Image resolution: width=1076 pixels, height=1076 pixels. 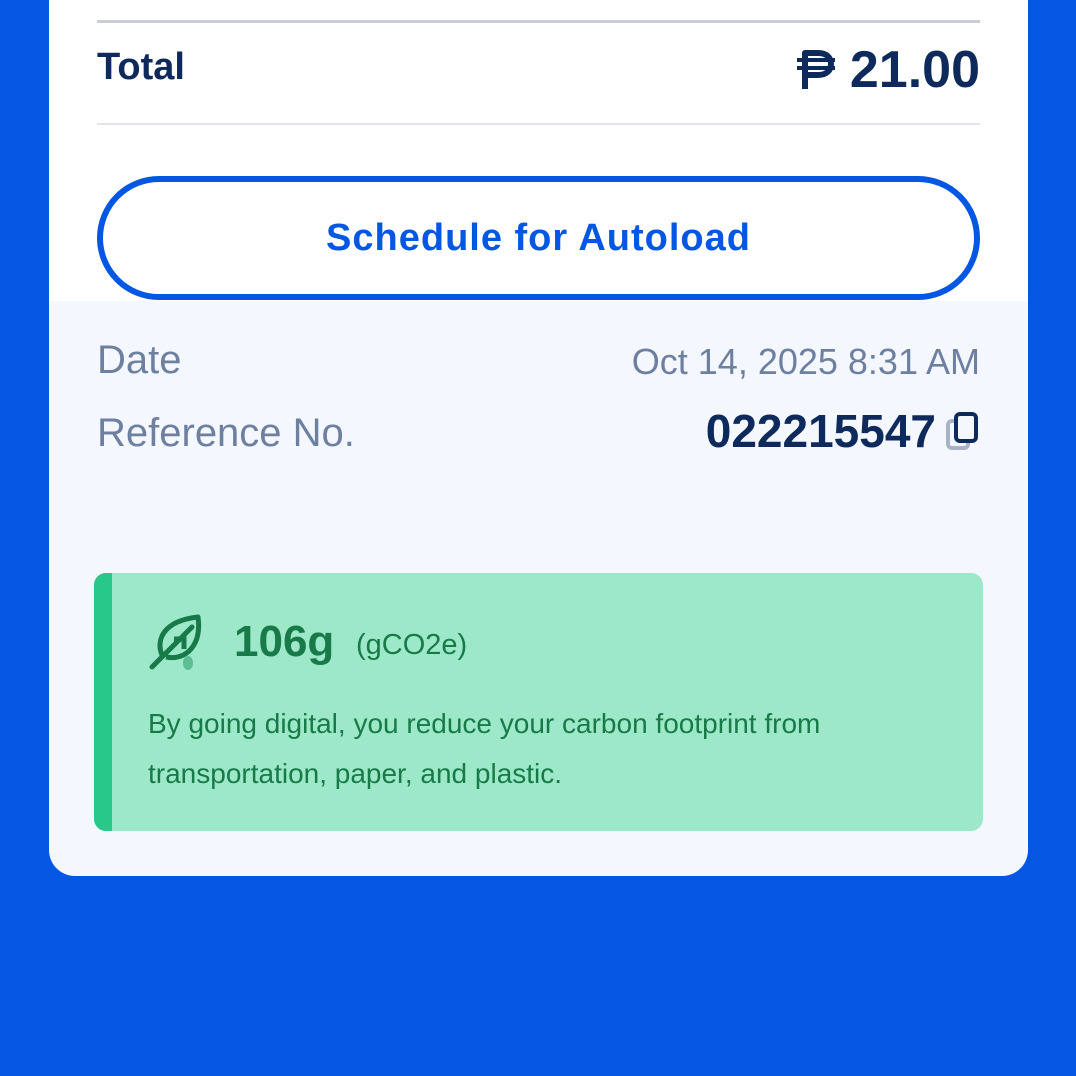 I want to click on peso-sign-icon, so click(x=815, y=69).